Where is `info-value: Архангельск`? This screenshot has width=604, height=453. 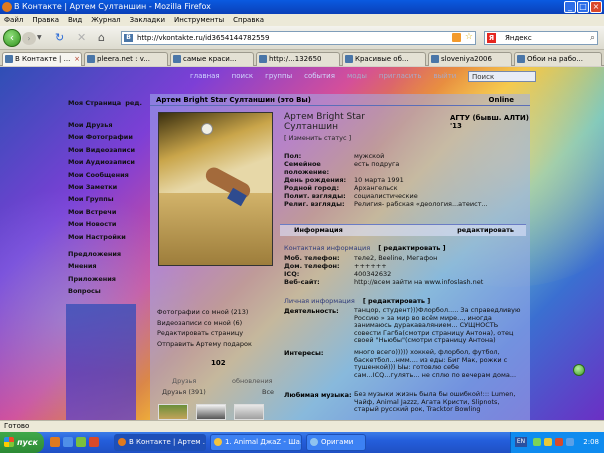 info-value: Архангельск is located at coordinates (376, 188).